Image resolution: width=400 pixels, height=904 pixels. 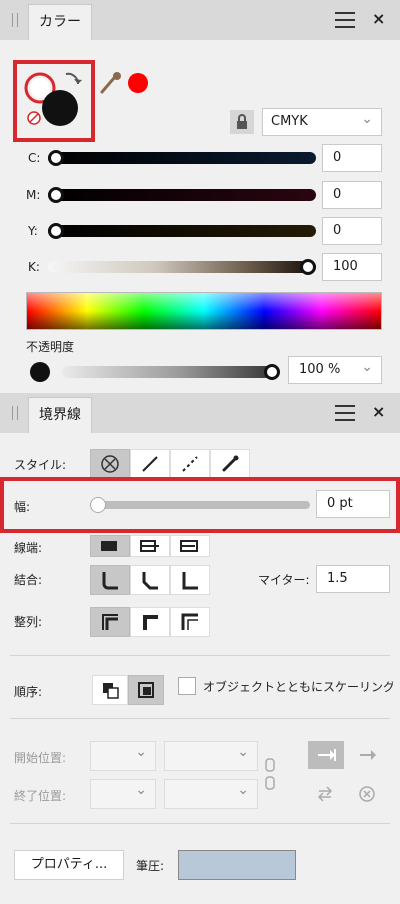 What do you see at coordinates (123, 756) in the screenshot?
I see `start-arrow-select` at bounding box center [123, 756].